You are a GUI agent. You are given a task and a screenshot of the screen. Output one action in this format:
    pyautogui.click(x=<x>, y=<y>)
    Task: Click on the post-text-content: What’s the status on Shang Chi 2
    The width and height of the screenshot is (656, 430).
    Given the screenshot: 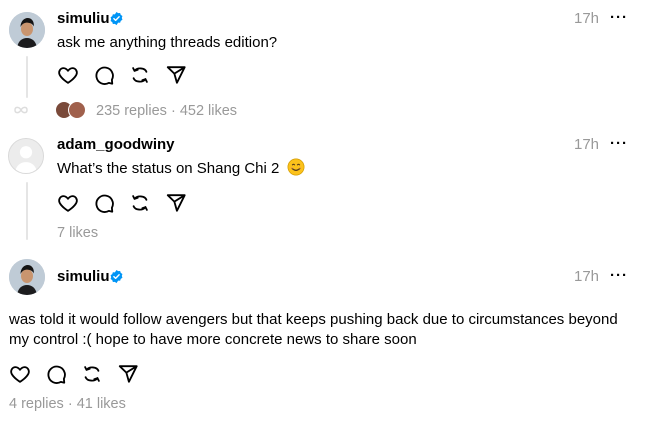 What is the action you would take?
    pyautogui.click(x=168, y=168)
    